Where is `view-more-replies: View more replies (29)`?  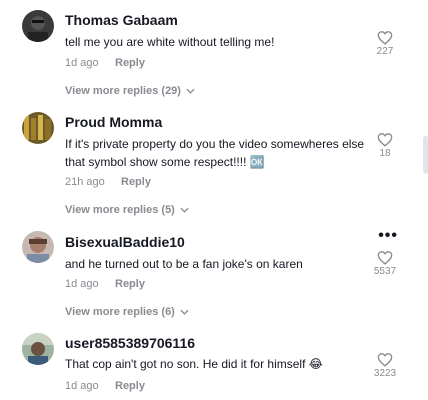
view-more-replies: View more replies (29) is located at coordinates (130, 91).